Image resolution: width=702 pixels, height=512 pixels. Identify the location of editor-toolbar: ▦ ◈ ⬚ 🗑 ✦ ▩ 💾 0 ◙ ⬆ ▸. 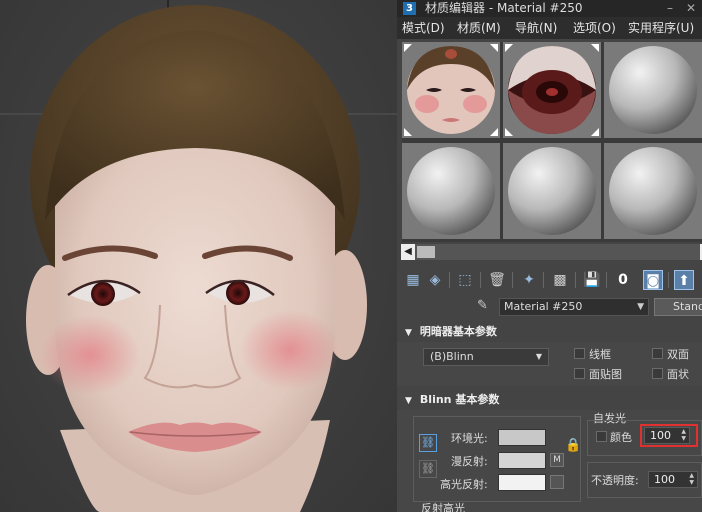
(549, 280).